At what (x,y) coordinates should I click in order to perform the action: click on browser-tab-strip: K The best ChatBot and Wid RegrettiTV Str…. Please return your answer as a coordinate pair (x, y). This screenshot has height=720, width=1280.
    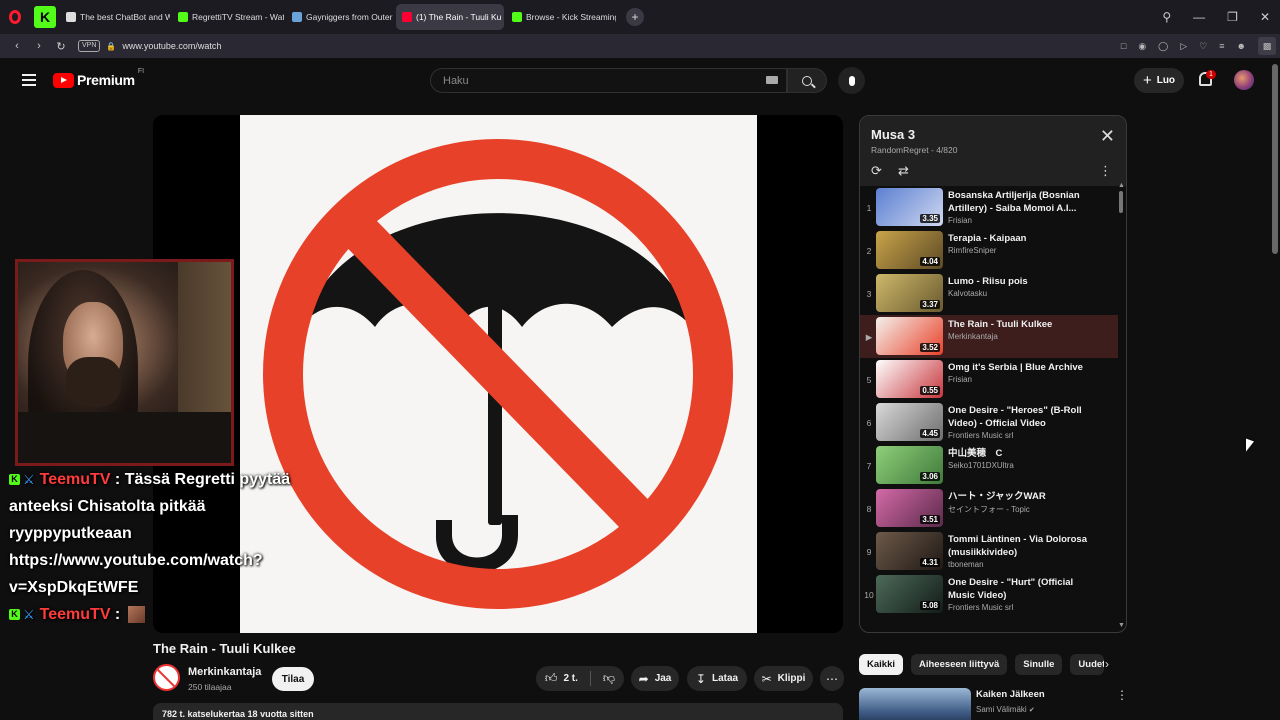
    Looking at the image, I should click on (640, 17).